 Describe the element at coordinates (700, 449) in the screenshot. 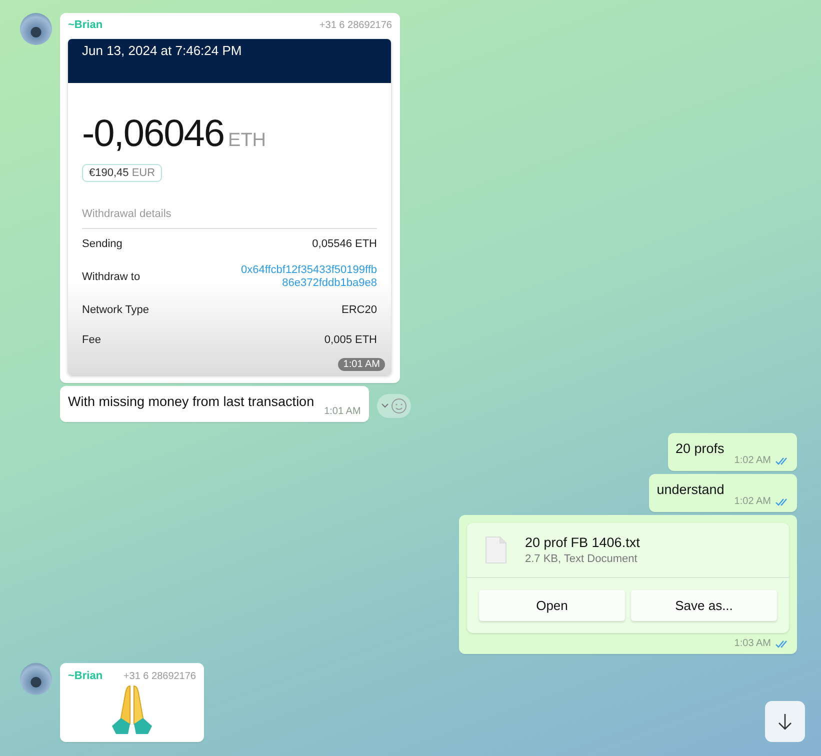

I see `message-text: 20 profs` at that location.